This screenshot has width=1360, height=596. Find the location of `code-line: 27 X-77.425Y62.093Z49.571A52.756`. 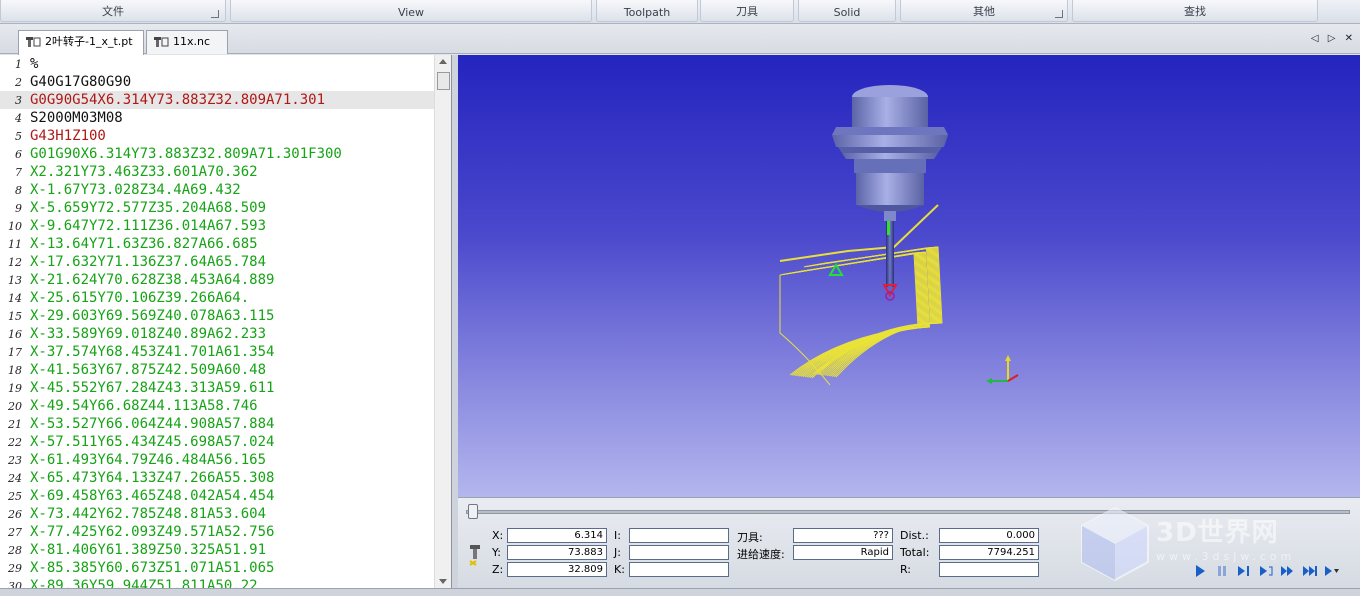

code-line: 27 X-77.425Y62.093Z49.571A52.756 is located at coordinates (217, 532).